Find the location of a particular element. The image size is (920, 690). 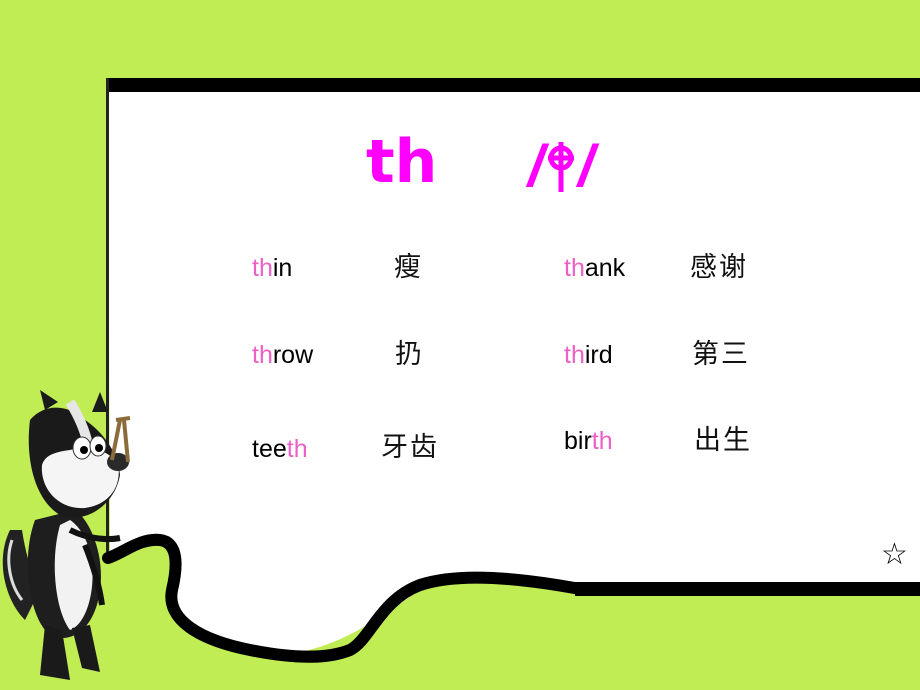

word-item: throw is located at coordinates (282, 355).